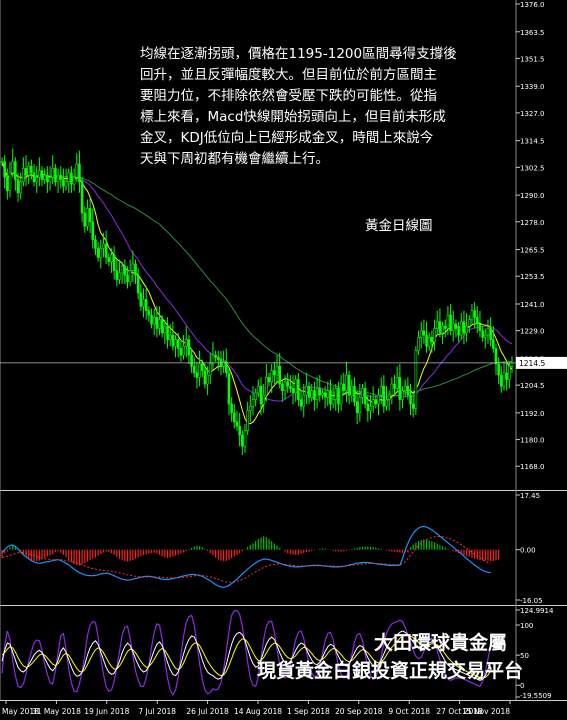 The image size is (567, 720). What do you see at coordinates (532, 59) in the screenshot?
I see `price-tick-label: 1351.5` at bounding box center [532, 59].